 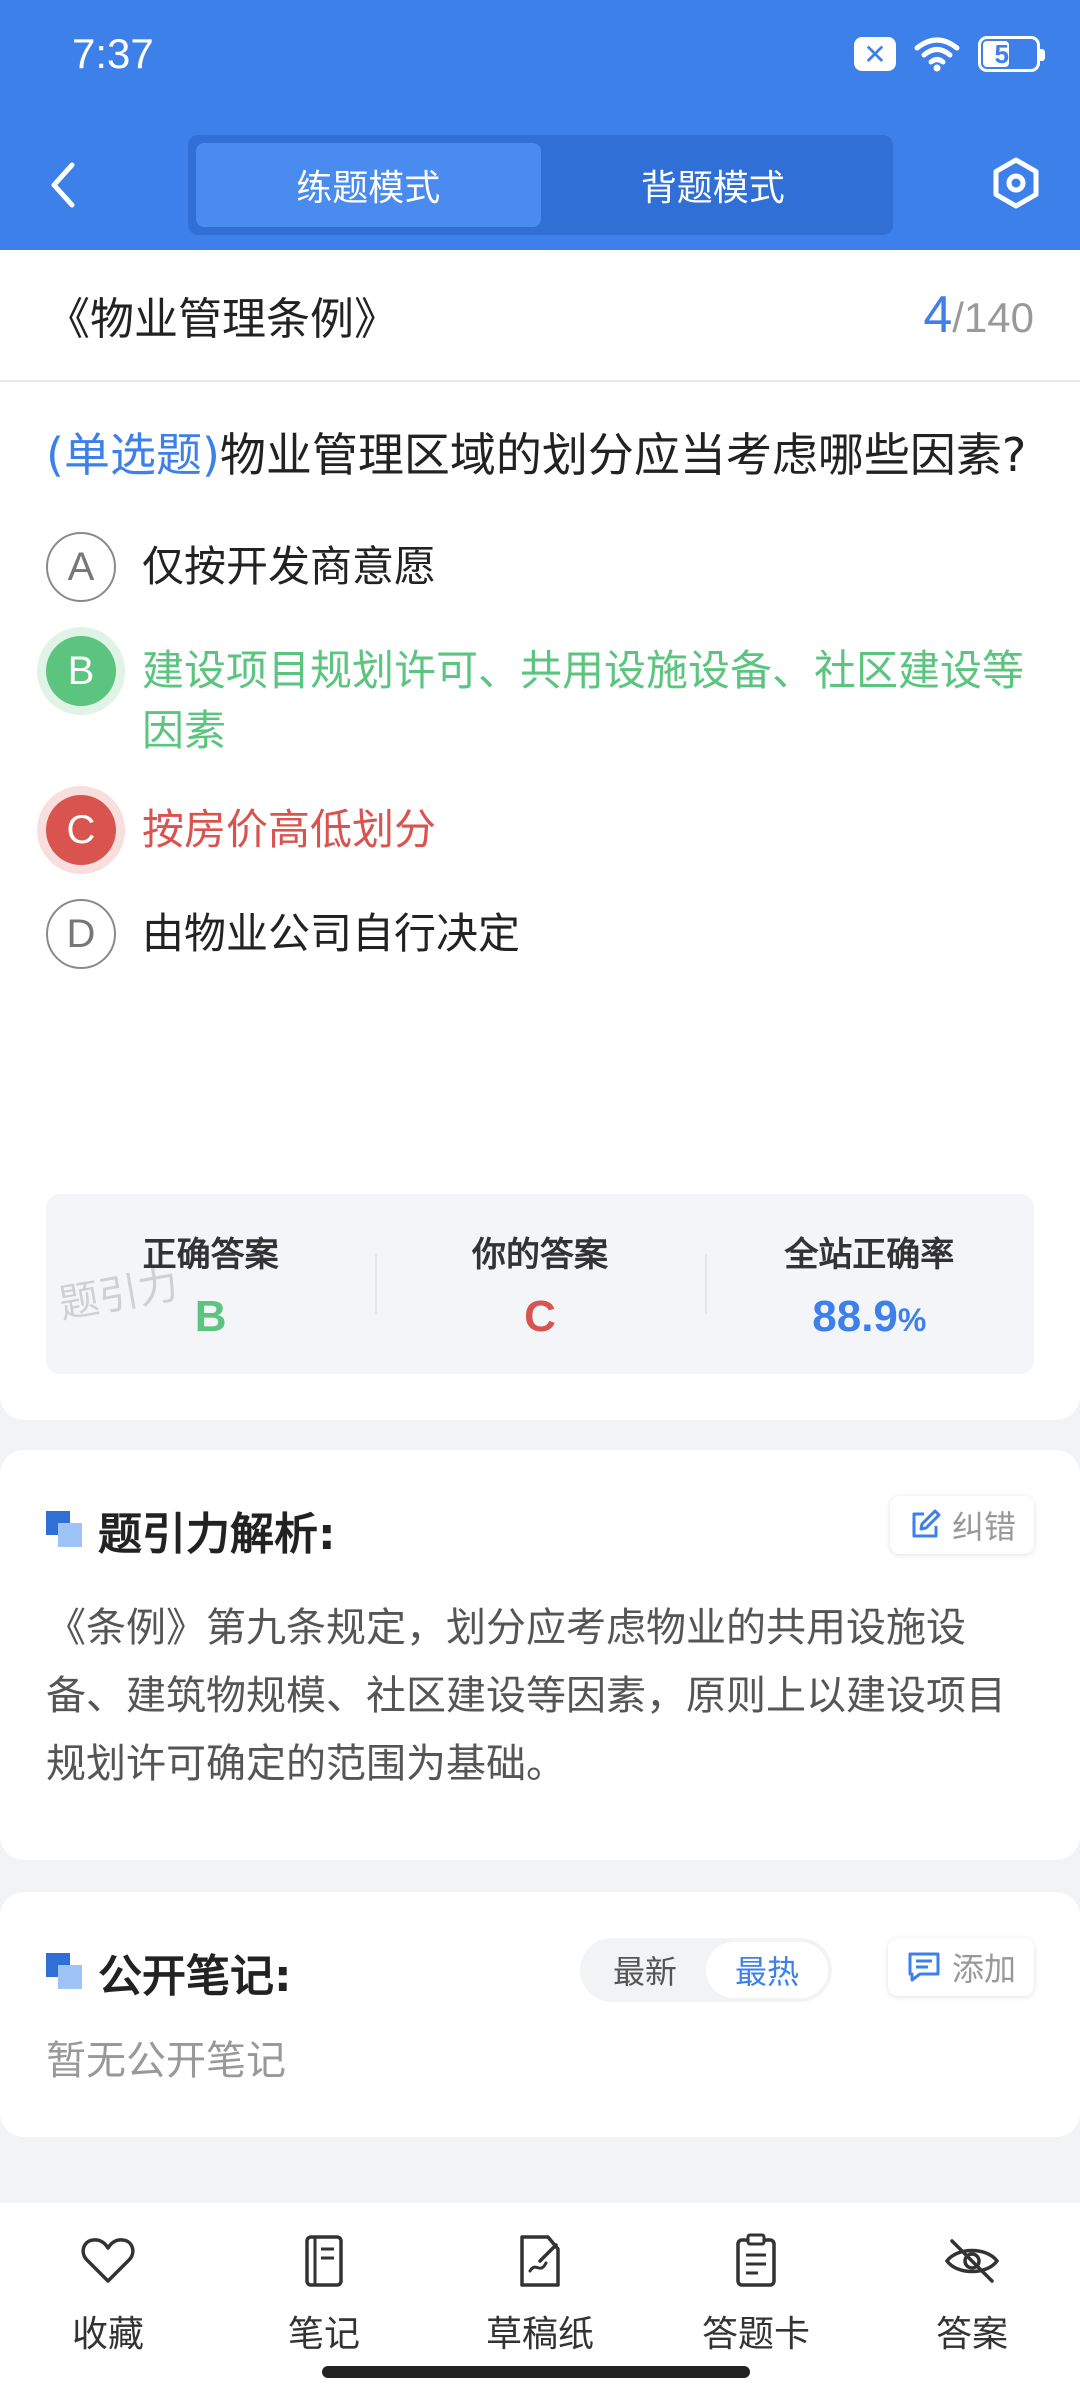 What do you see at coordinates (107, 2334) in the screenshot?
I see `favorite-label: 收藏` at bounding box center [107, 2334].